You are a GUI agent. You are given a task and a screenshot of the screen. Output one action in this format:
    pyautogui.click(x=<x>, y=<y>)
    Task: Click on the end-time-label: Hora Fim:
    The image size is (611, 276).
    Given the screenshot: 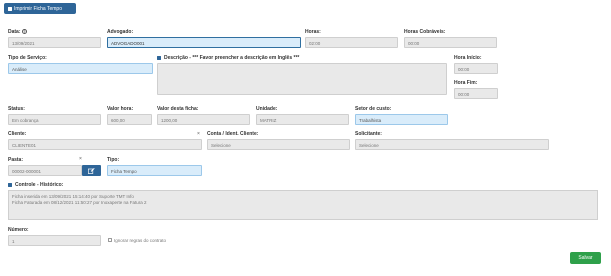 What is the action you would take?
    pyautogui.click(x=466, y=83)
    